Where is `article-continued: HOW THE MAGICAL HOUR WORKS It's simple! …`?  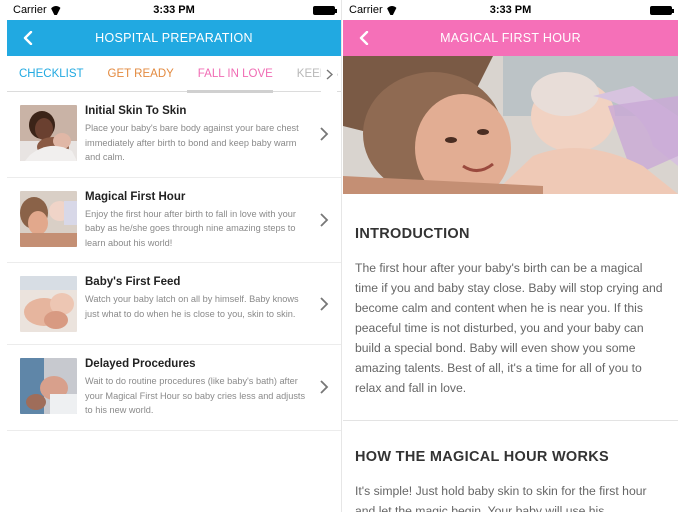 article-continued: HOW THE MAGICAL HOUR WORKS It's simple! … is located at coordinates (510, 480).